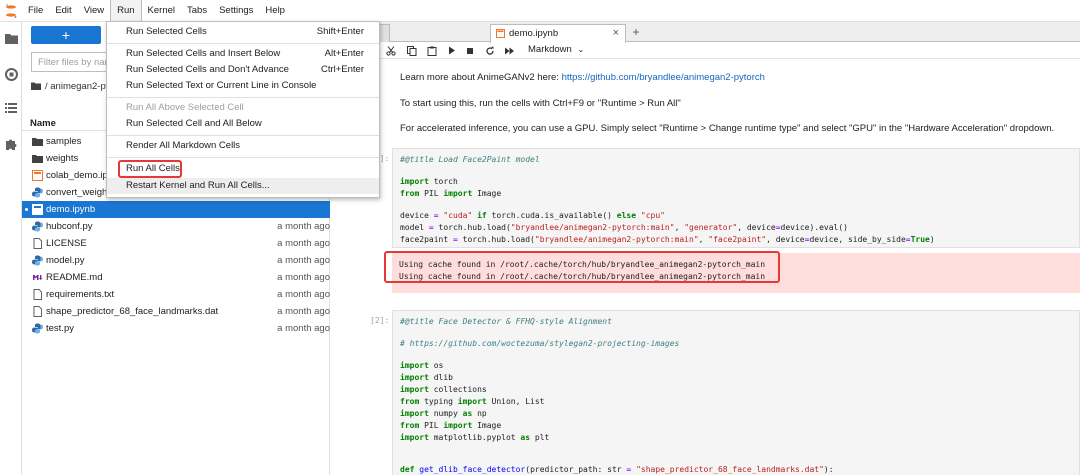  I want to click on python-icon, so click(37, 328).